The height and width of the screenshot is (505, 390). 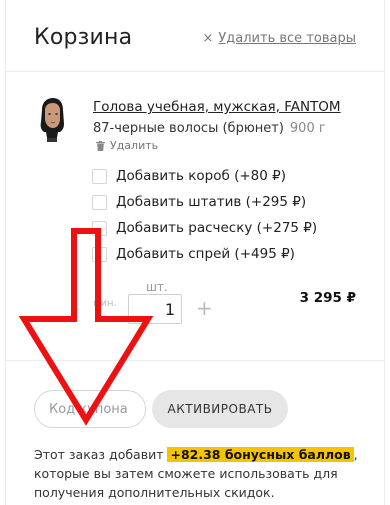 What do you see at coordinates (260, 454) in the screenshot?
I see `bonus-points-badge: +82.38 бонусных баллов` at bounding box center [260, 454].